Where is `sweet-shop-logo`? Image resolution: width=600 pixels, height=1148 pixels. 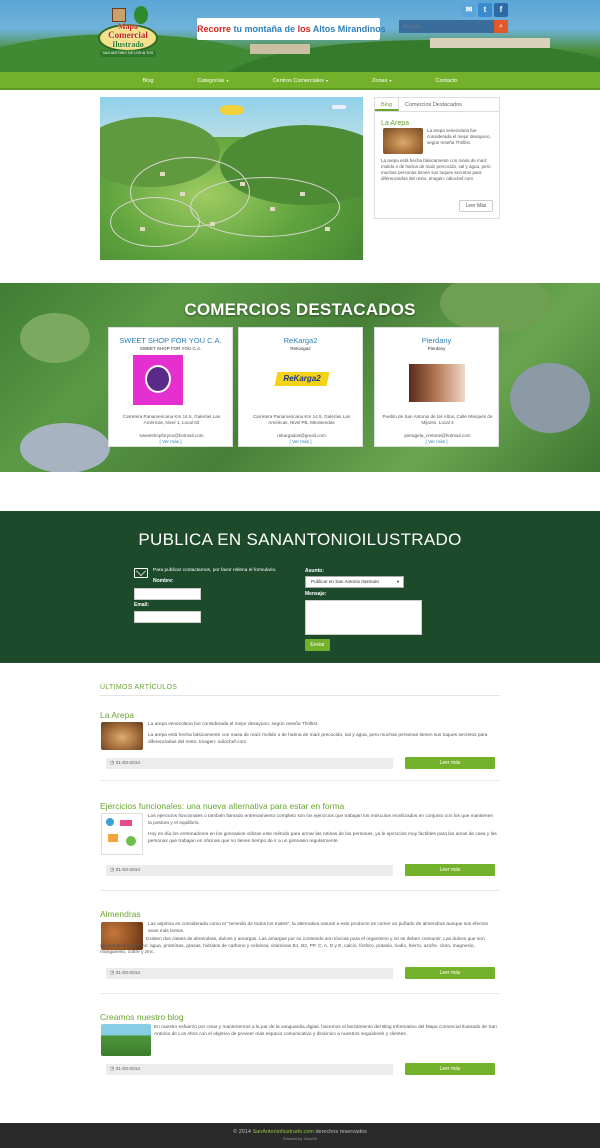
sweet-shop-logo is located at coordinates (158, 380).